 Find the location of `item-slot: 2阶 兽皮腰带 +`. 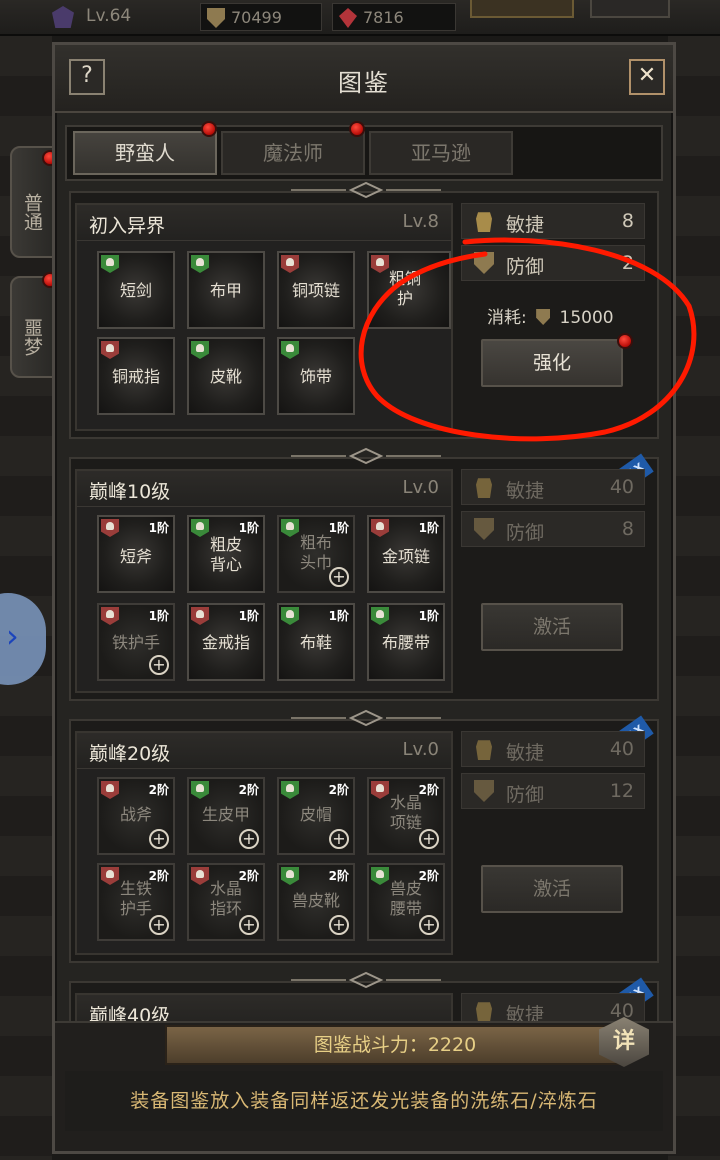

item-slot: 2阶 兽皮腰带 + is located at coordinates (406, 902).